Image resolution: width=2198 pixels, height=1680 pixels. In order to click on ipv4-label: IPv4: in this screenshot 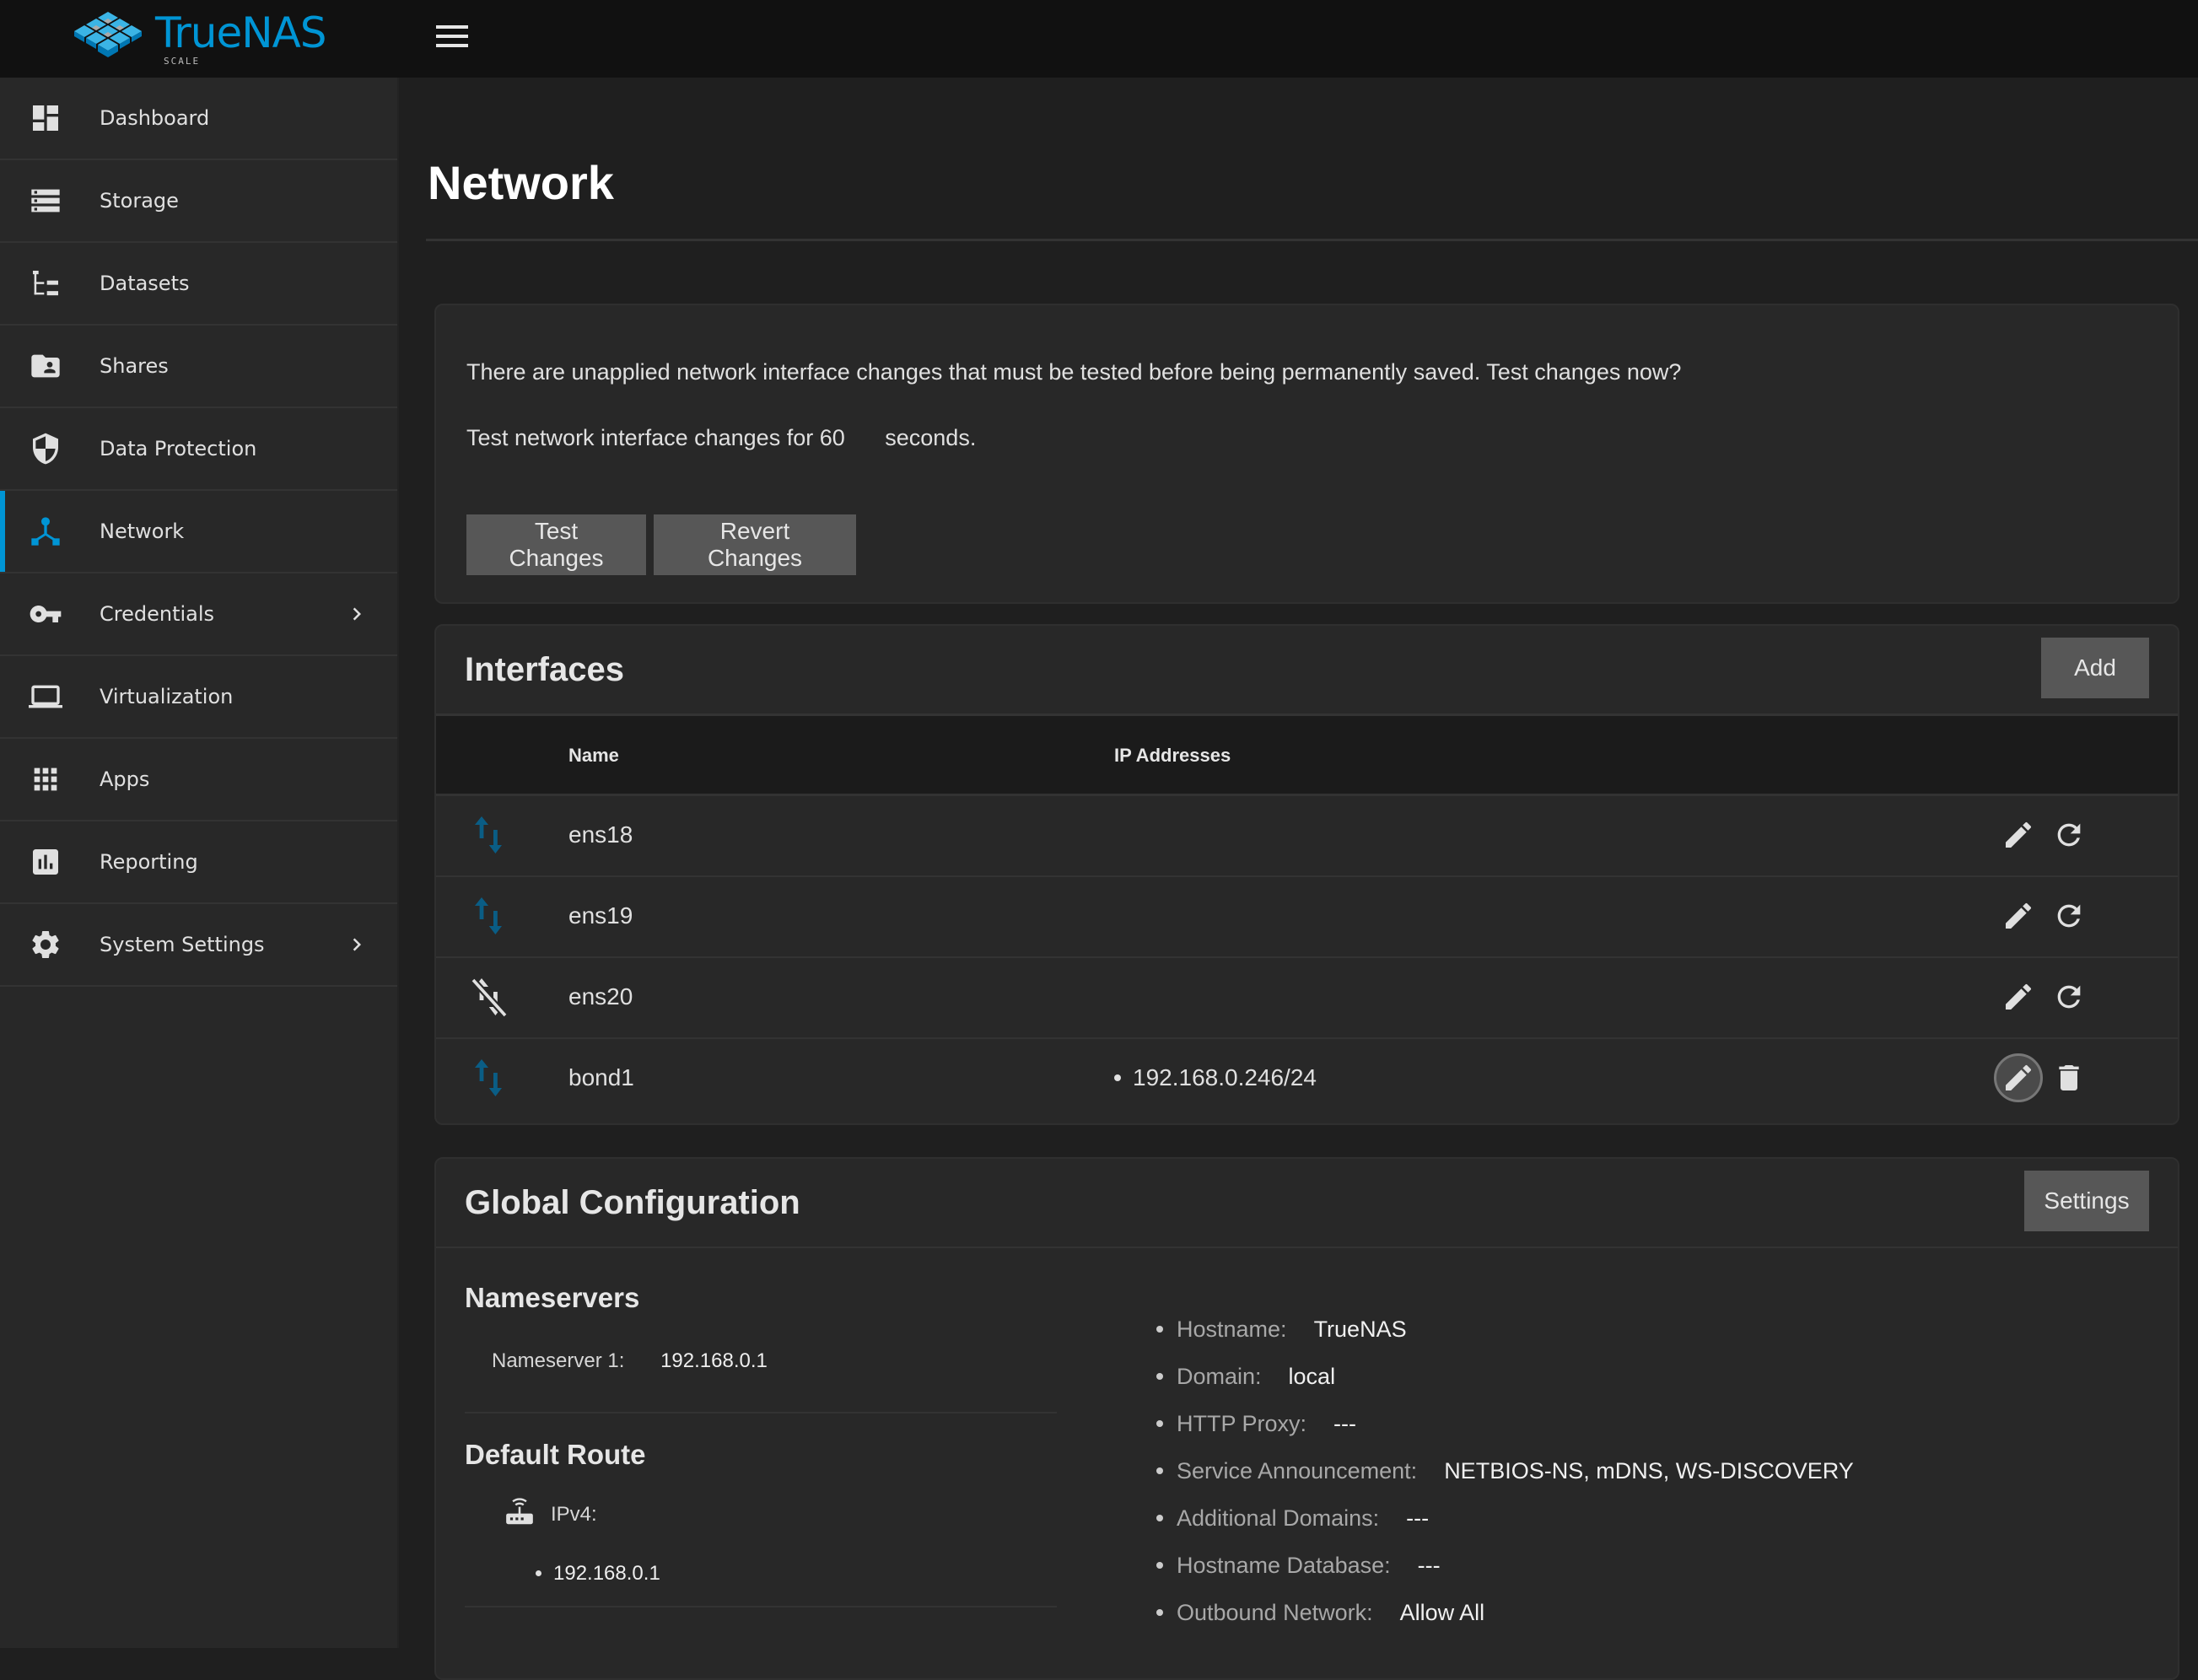, I will do `click(574, 1514)`.